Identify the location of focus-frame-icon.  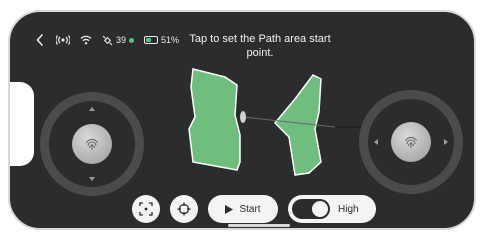
(146, 209).